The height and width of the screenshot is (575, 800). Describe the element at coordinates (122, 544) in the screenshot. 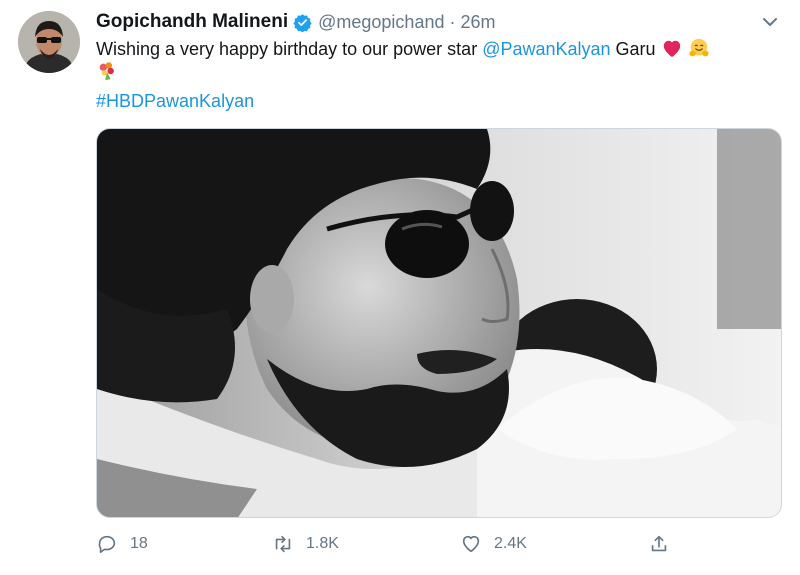

I see `reply-button: 18` at that location.